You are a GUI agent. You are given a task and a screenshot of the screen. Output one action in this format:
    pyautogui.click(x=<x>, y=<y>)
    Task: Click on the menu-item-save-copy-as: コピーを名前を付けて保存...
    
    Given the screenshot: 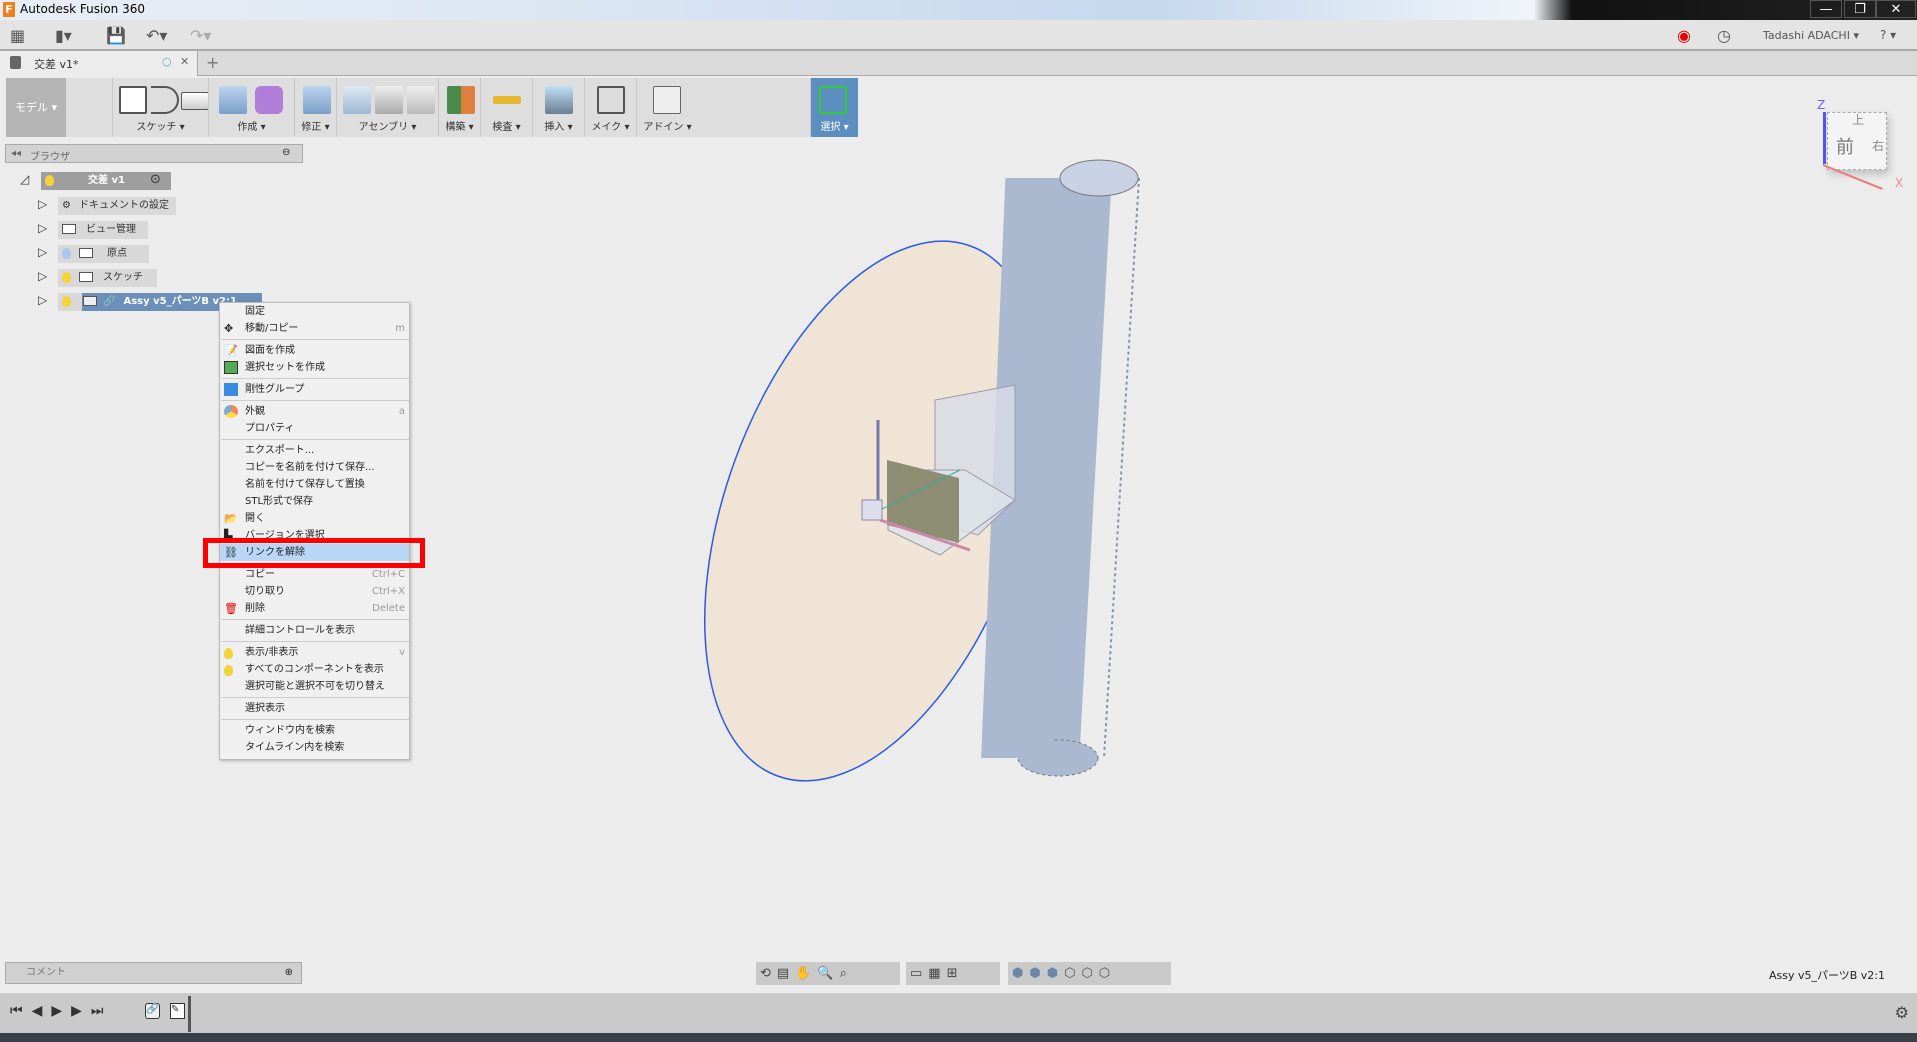 What is the action you would take?
    pyautogui.click(x=314, y=467)
    